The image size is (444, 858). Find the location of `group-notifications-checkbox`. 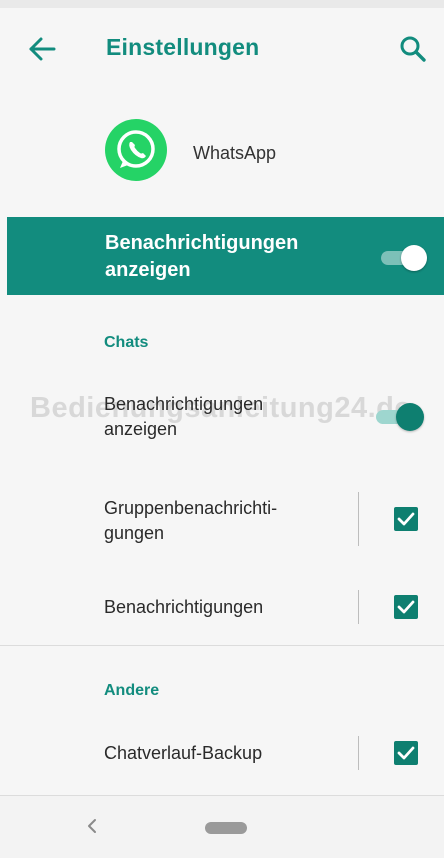

group-notifications-checkbox is located at coordinates (406, 519).